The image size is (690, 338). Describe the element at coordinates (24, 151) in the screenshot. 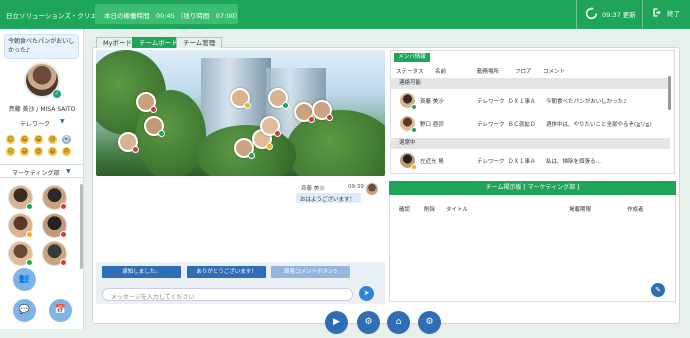

I see `sweat-emoji-icon: 😅` at that location.